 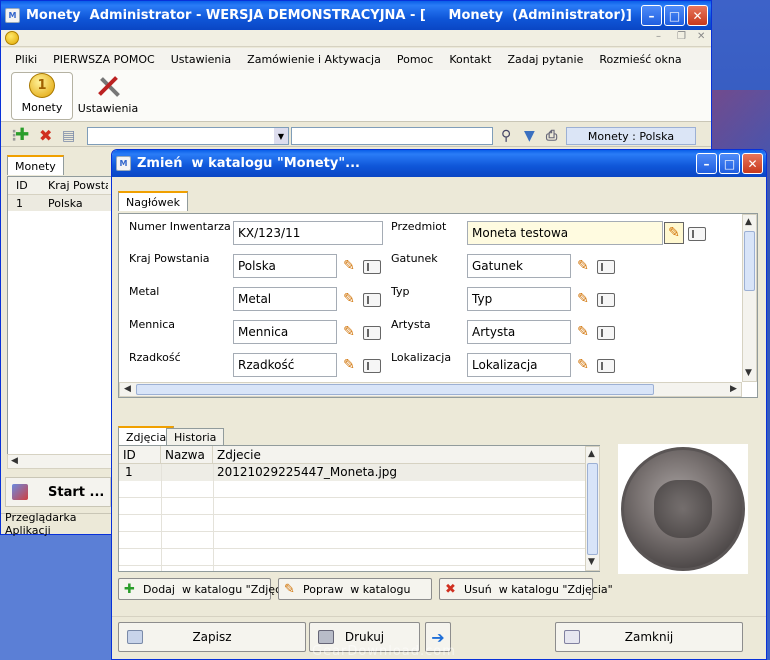 What do you see at coordinates (187, 455) in the screenshot?
I see `column-header-nazwa: Nazwa` at bounding box center [187, 455].